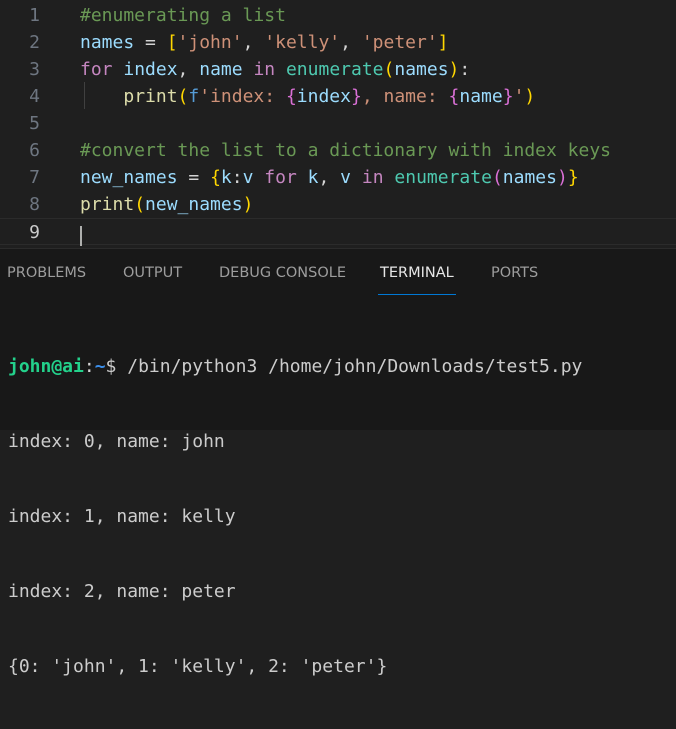  I want to click on code-token: [, so click(172, 42).